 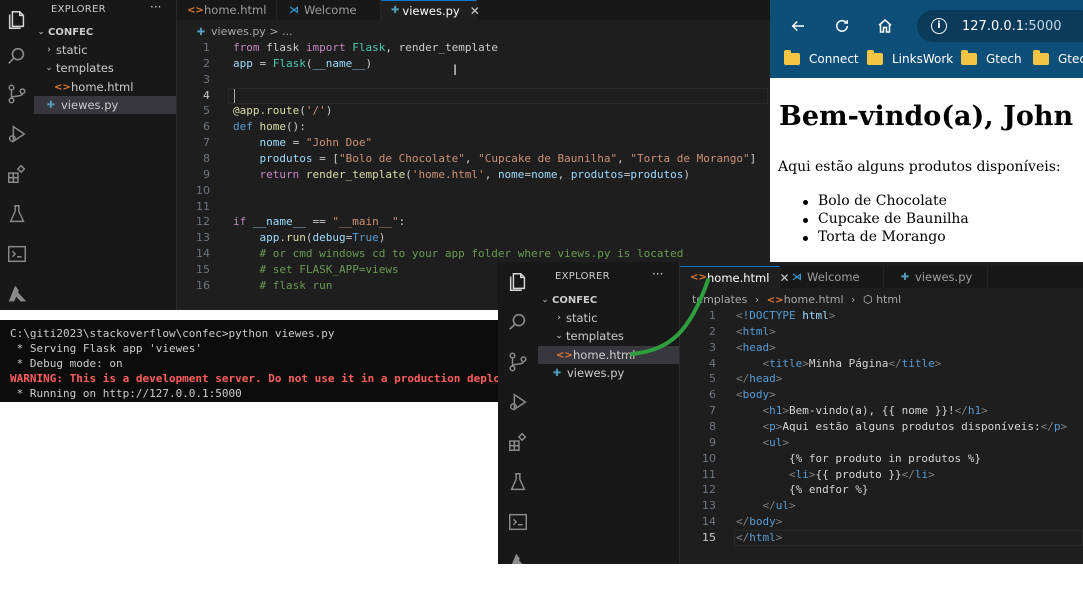 I want to click on folder-confec: ⌄ CONFEC, so click(x=105, y=32).